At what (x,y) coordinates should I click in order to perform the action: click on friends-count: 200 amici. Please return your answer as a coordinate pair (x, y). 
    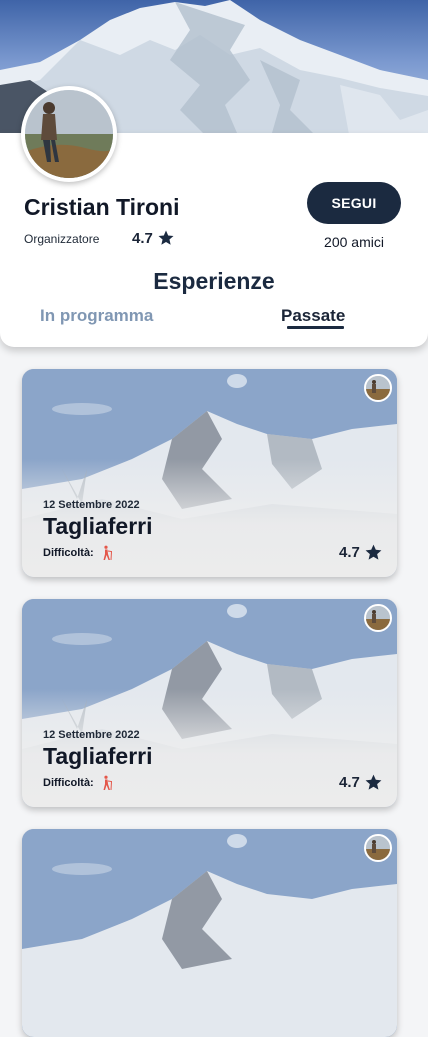
    Looking at the image, I should click on (354, 242).